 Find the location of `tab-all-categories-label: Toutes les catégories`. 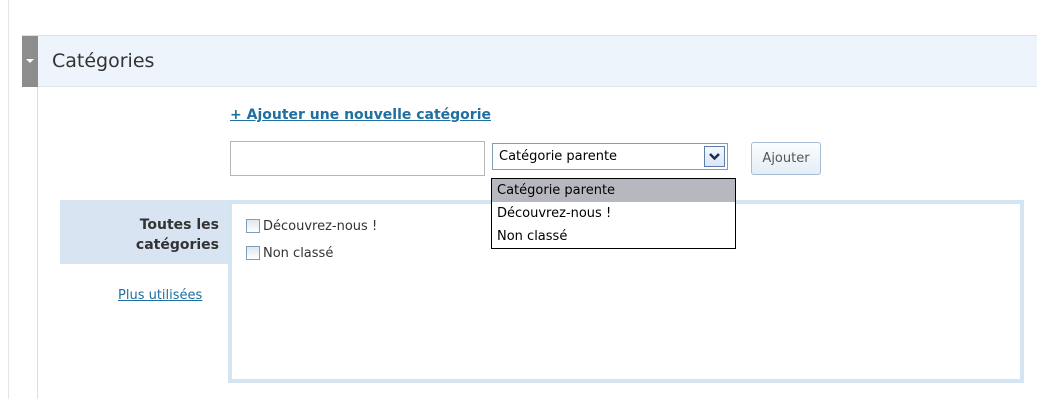

tab-all-categories-label: Toutes les catégories is located at coordinates (177, 235).